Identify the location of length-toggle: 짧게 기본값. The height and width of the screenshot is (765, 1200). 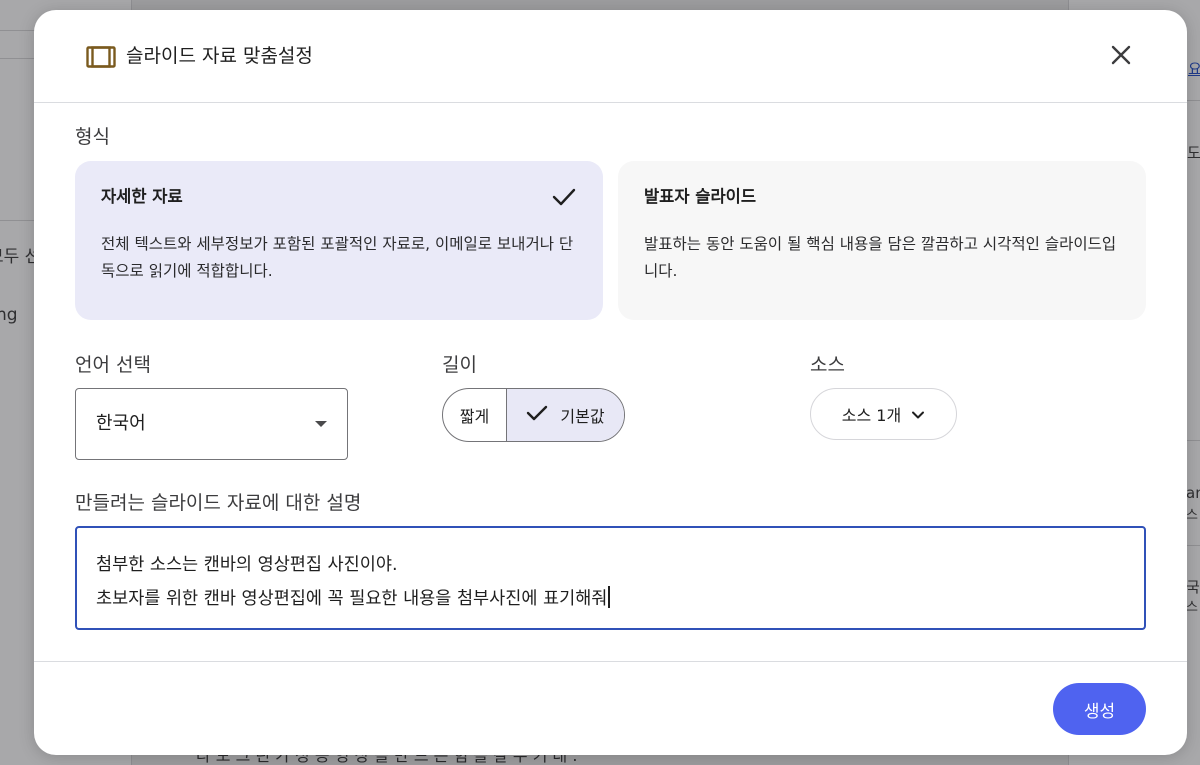
(533, 415).